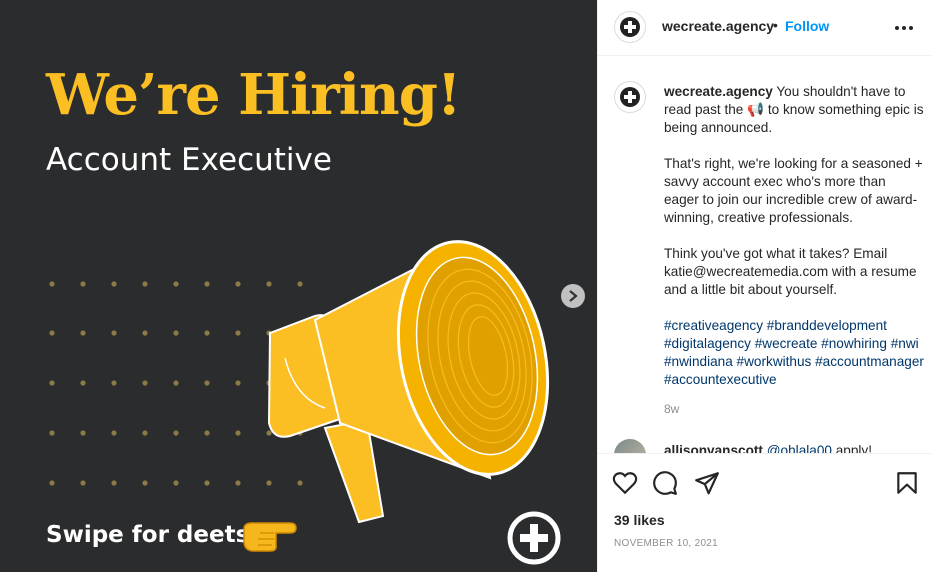 The image size is (931, 572). I want to click on bookmark-icon, so click(907, 483).